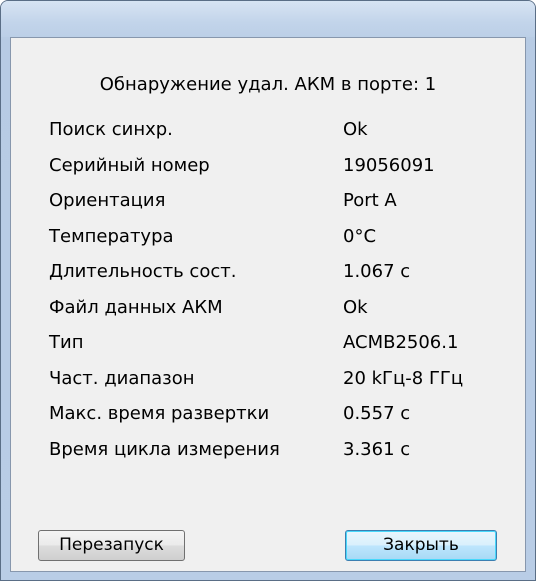  What do you see at coordinates (268, 19) in the screenshot?
I see `title-bar` at bounding box center [268, 19].